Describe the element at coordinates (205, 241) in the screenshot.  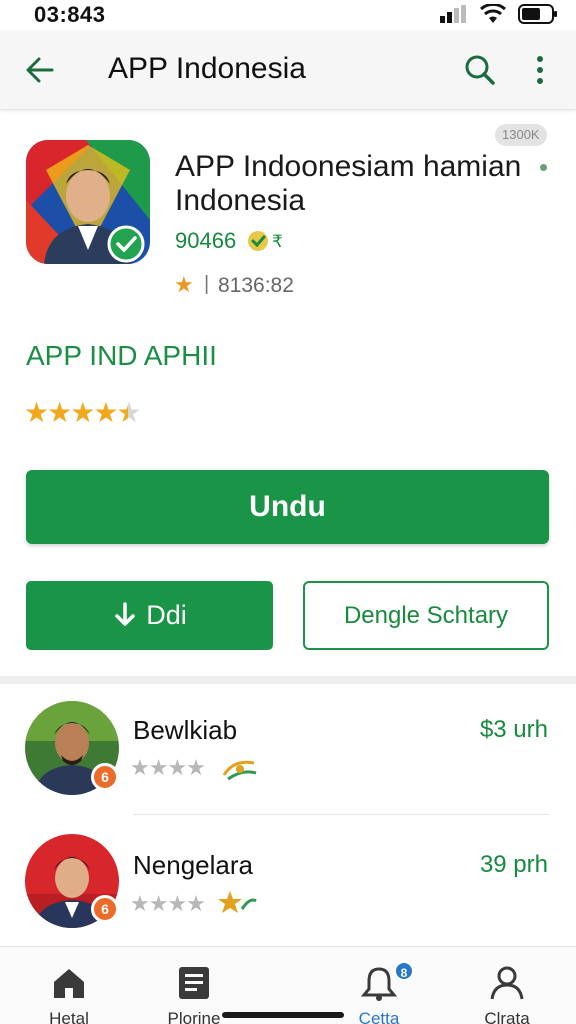
I see `developer-name: 90466` at that location.